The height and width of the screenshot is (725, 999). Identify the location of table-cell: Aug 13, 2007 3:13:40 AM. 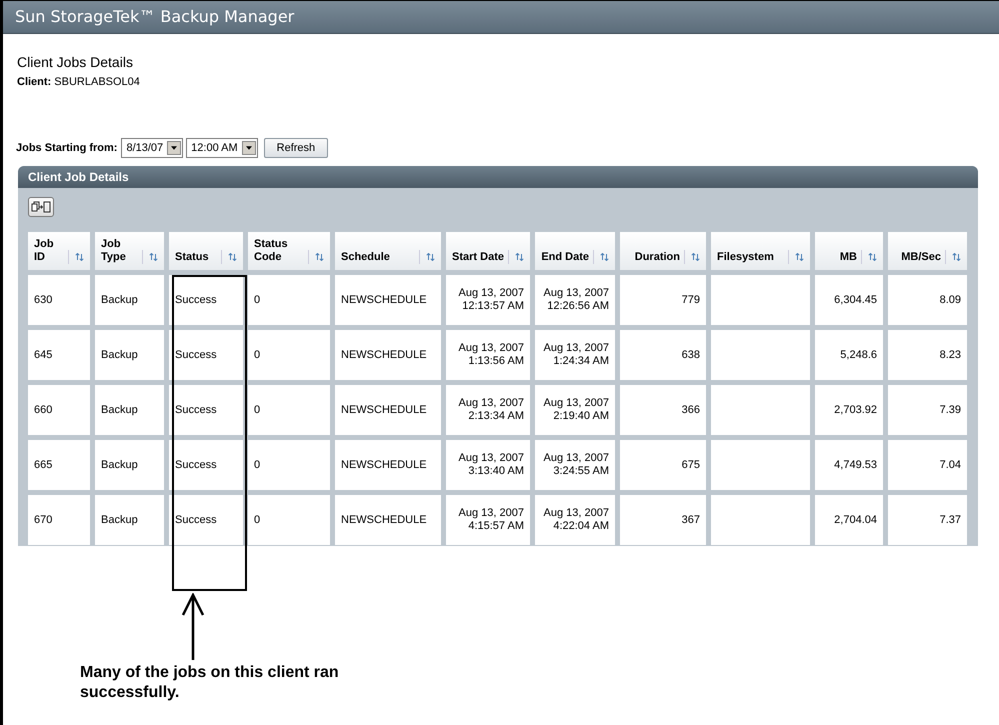
(488, 465).